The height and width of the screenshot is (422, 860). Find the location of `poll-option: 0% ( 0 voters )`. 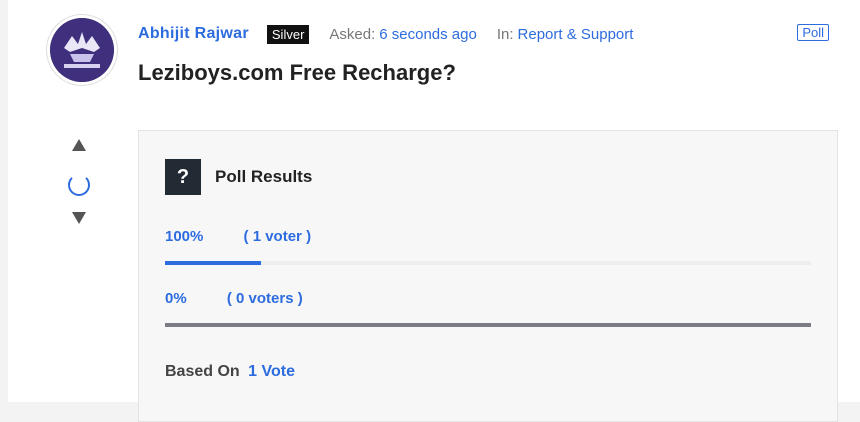

poll-option: 0% ( 0 voters ) is located at coordinates (234, 298).